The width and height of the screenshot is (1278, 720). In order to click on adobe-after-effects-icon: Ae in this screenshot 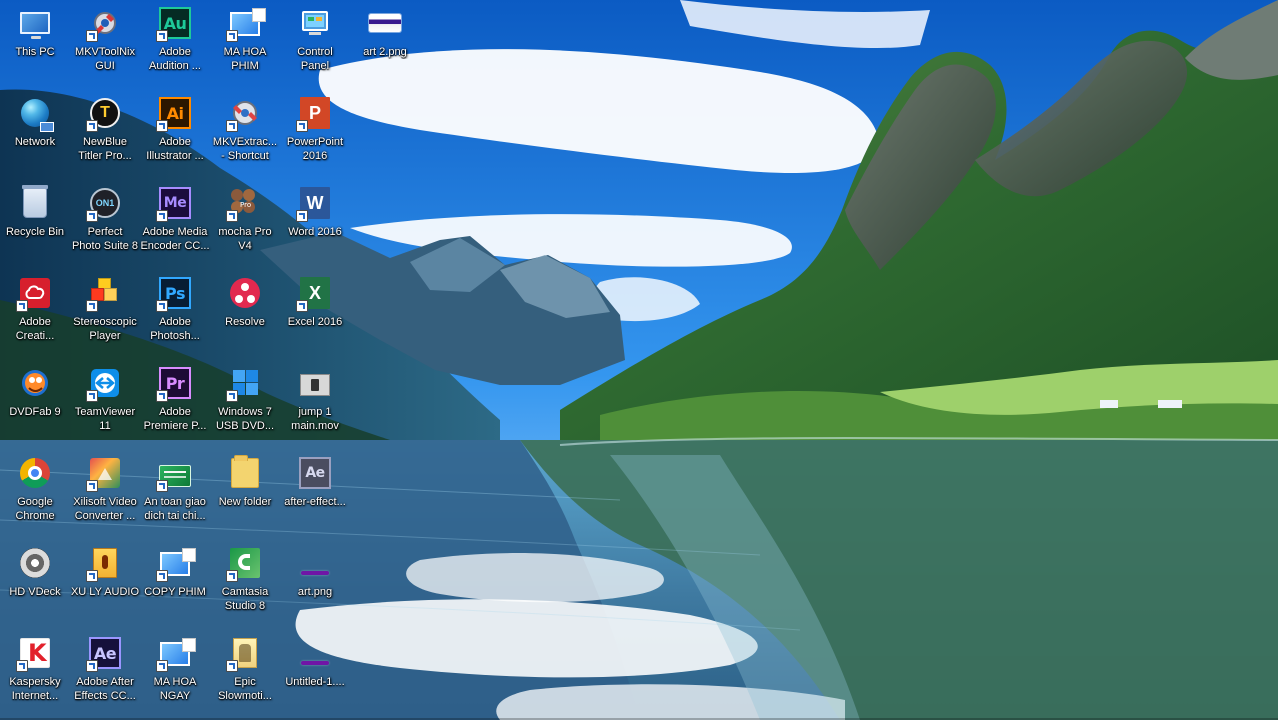, I will do `click(104, 654)`.